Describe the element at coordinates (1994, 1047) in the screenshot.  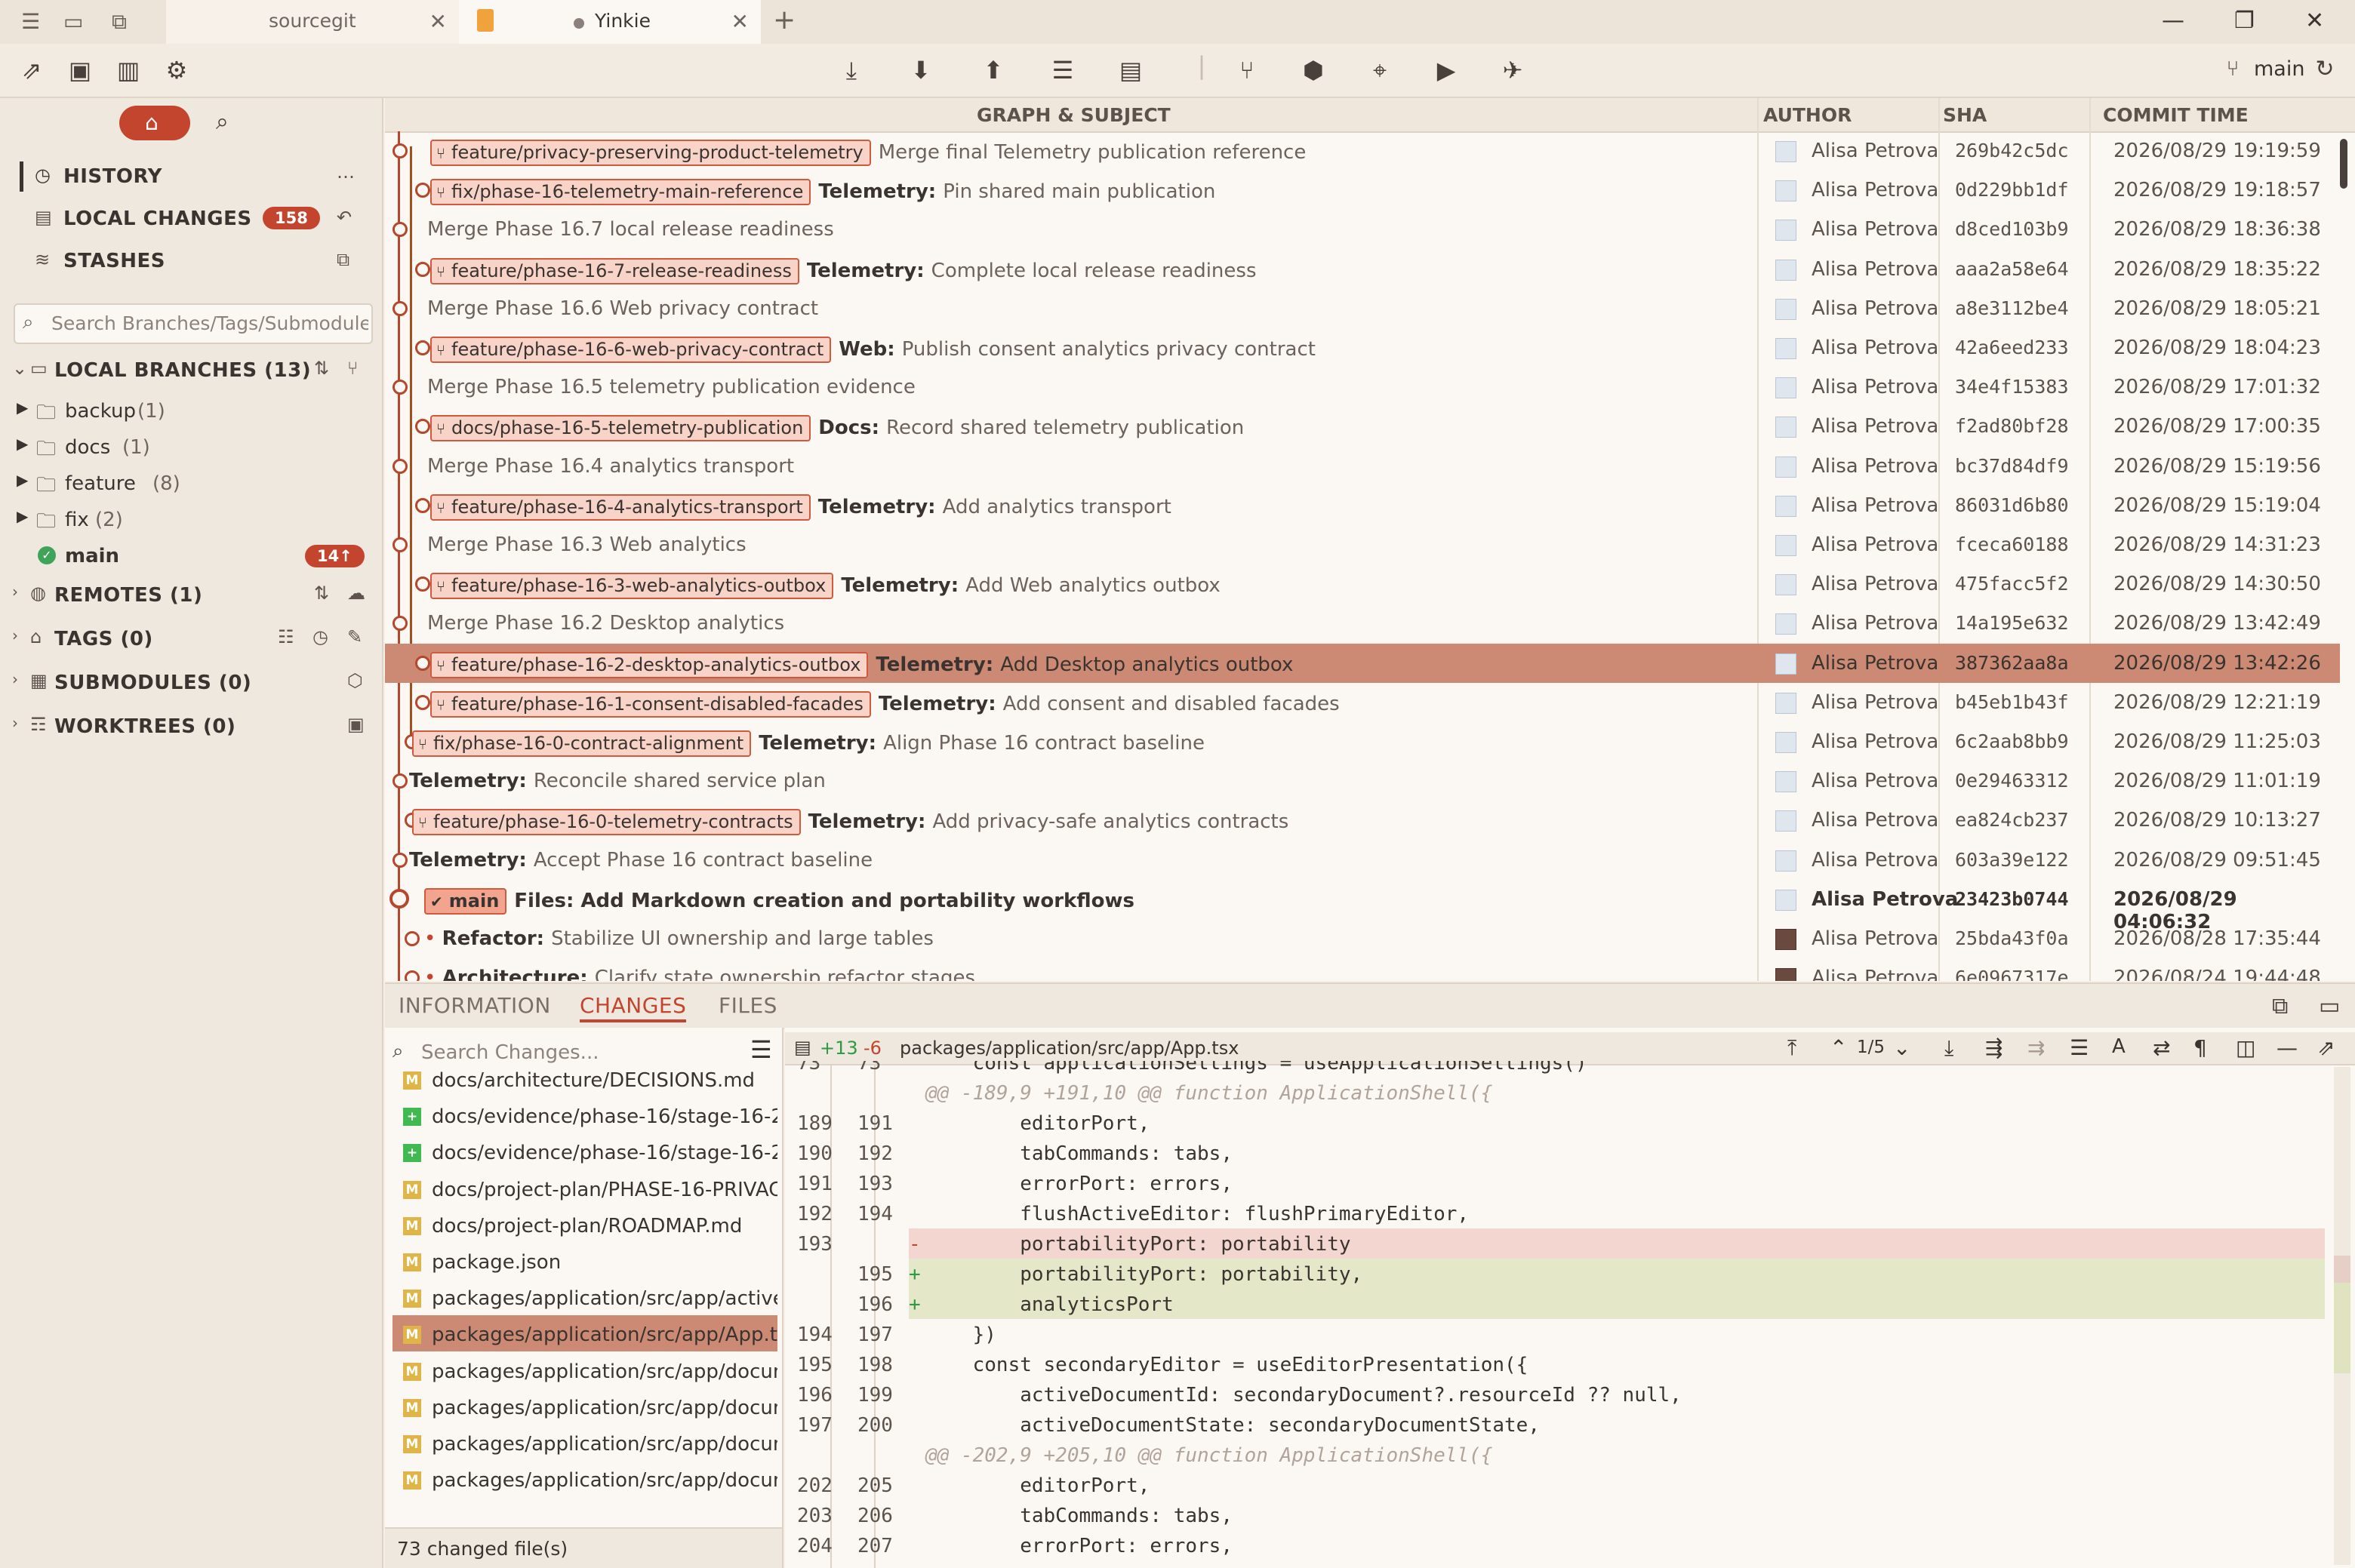
I see `increase-context-icon: ⇶` at that location.